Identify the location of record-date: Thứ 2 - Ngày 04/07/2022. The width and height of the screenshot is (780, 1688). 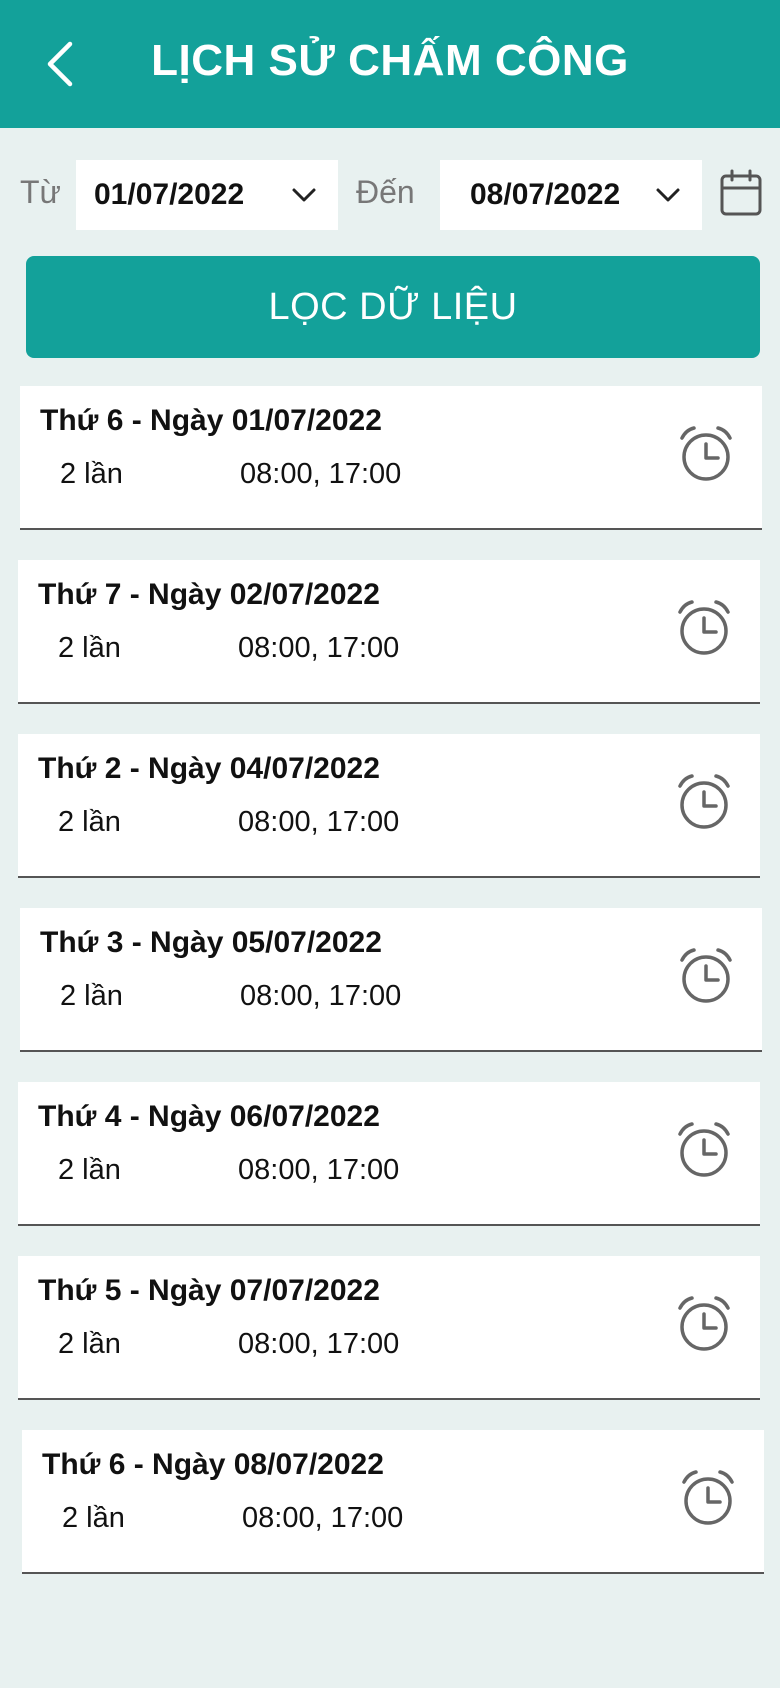
(209, 768).